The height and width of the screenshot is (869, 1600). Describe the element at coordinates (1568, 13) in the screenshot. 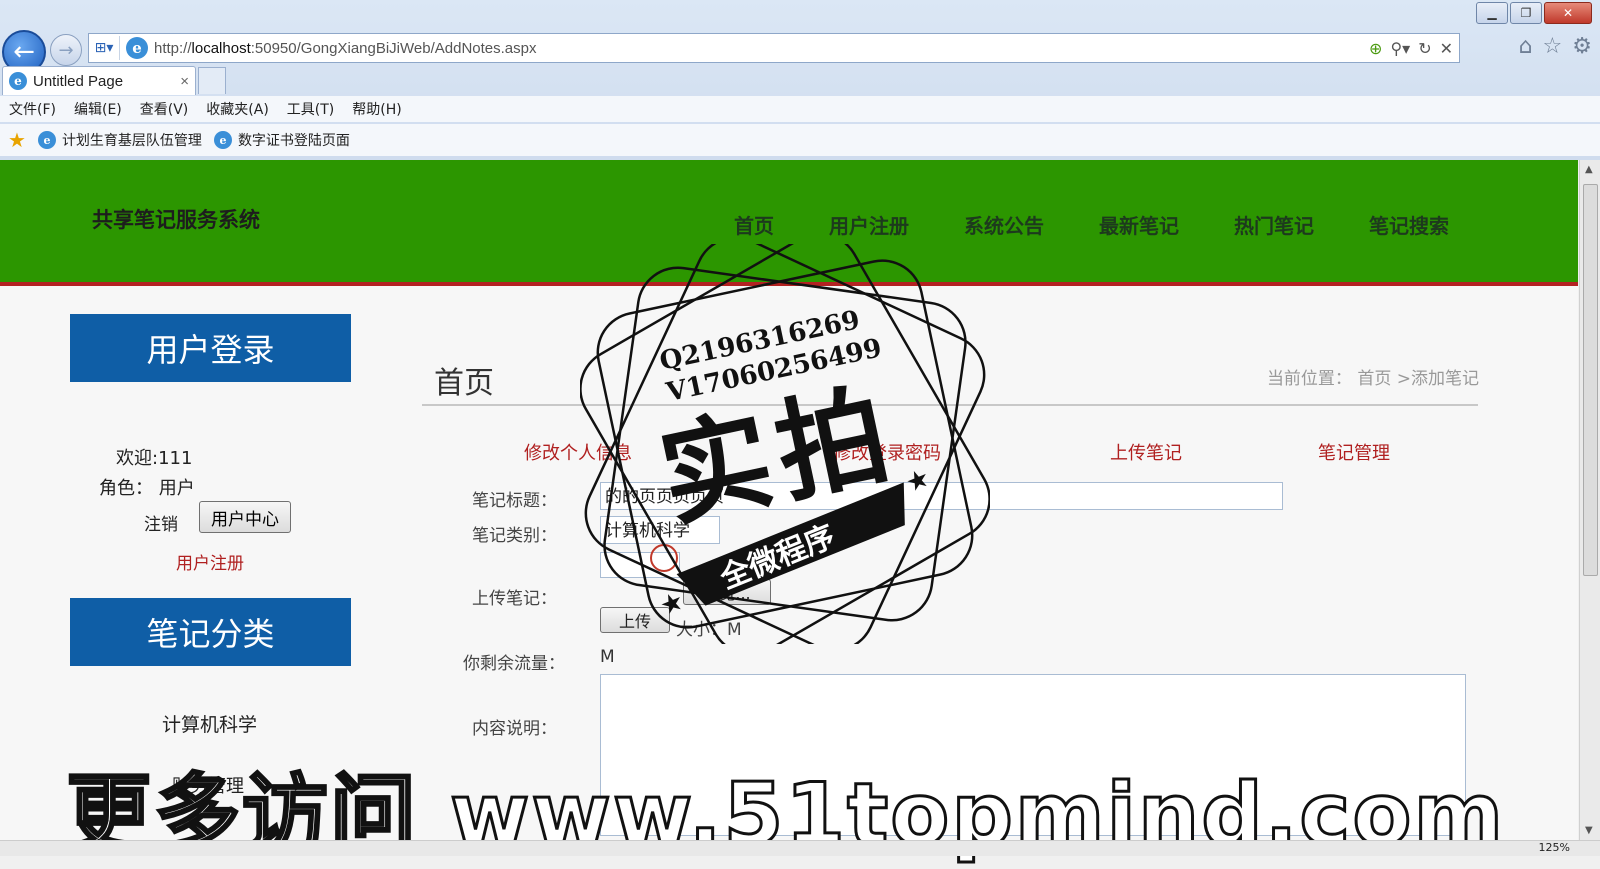

I see `close-window-icon: ✕` at that location.